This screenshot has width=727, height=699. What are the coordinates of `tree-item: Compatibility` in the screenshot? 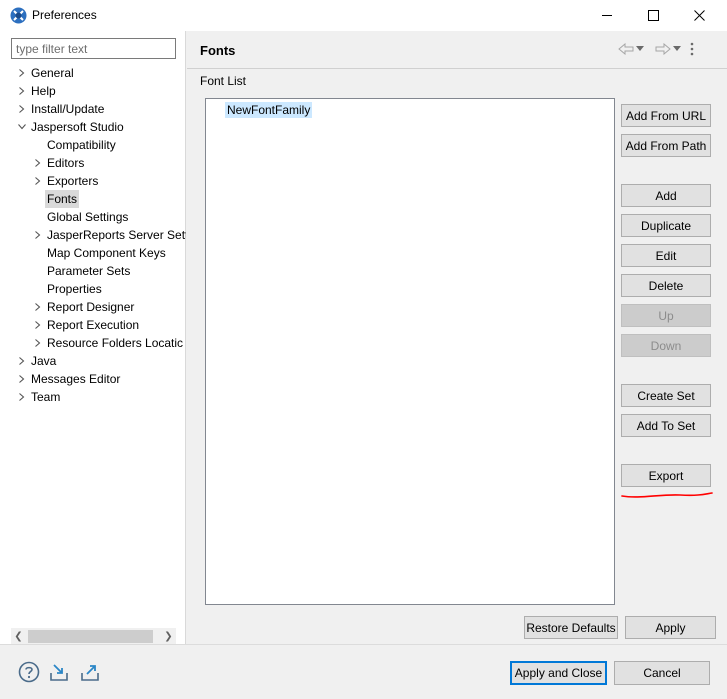 It's located at (93, 145).